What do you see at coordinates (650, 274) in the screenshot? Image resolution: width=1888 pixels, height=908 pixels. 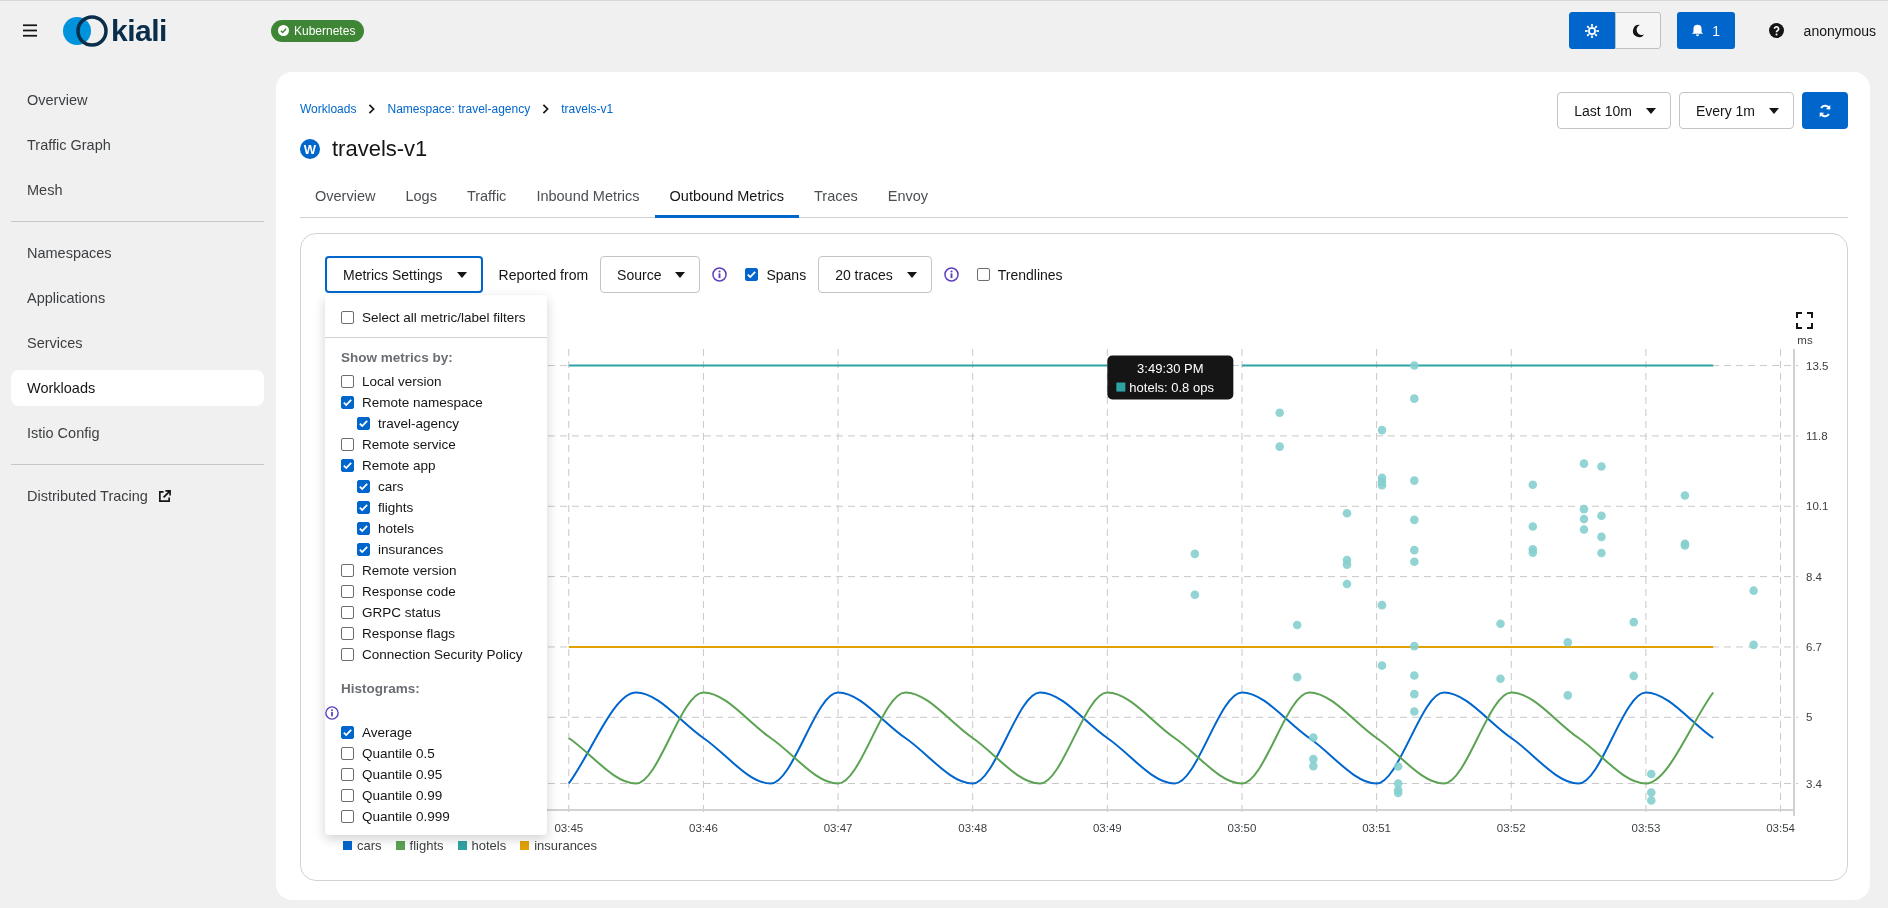 I see `reported-from-select: Source` at bounding box center [650, 274].